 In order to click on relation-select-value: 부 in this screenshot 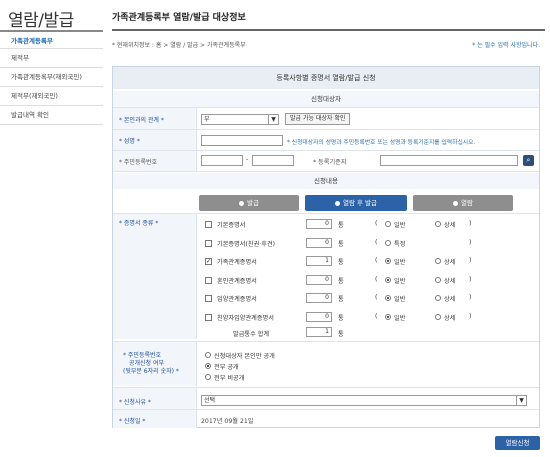, I will do `click(207, 119)`.